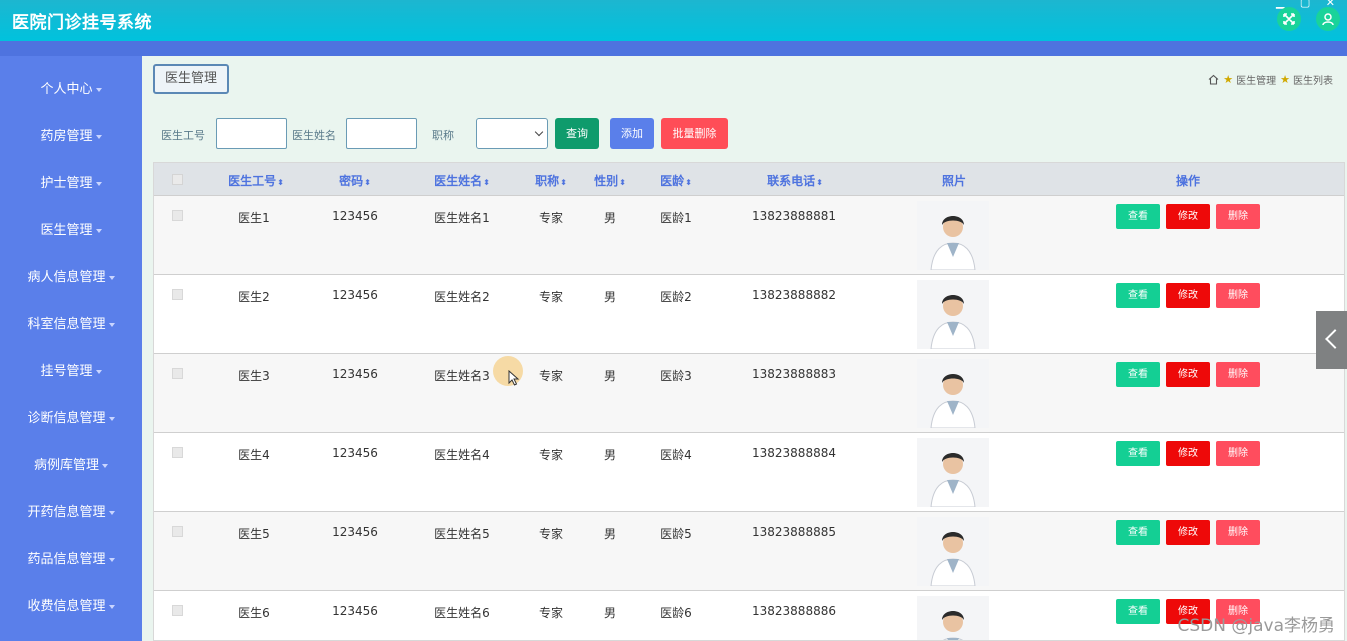  What do you see at coordinates (71, 606) in the screenshot?
I see `sidebar-item-billing: 收费信息管理` at bounding box center [71, 606].